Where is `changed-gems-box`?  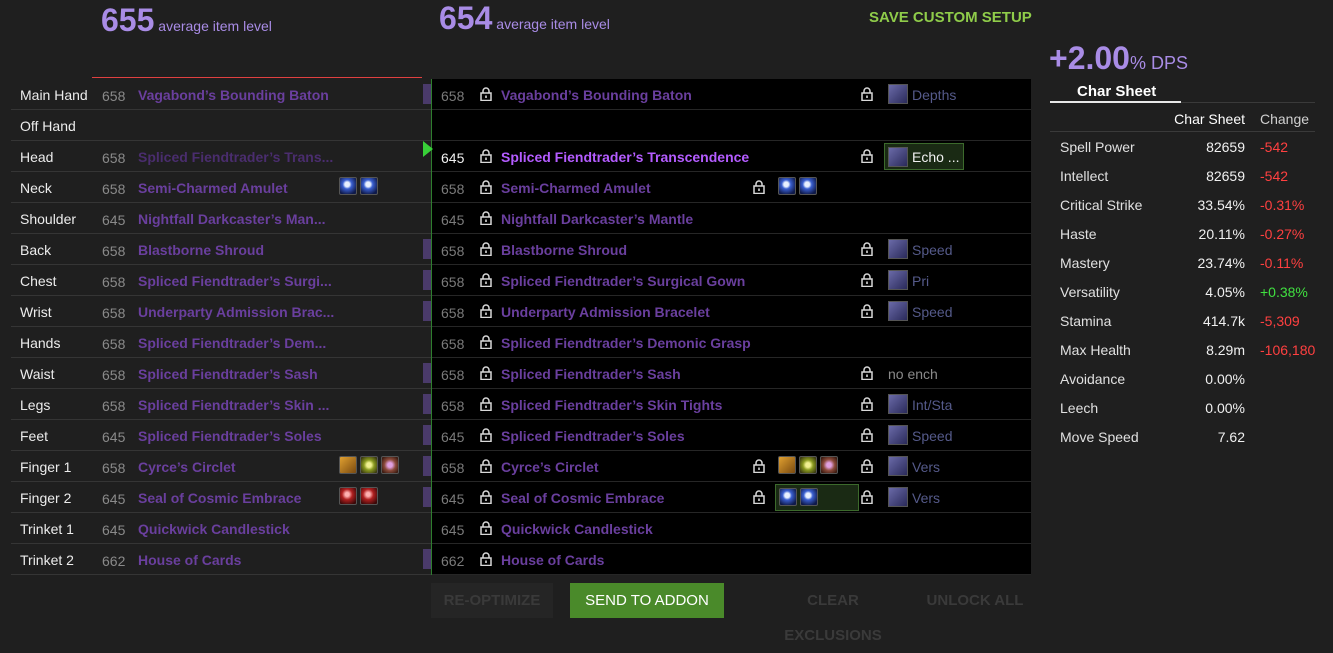 changed-gems-box is located at coordinates (817, 497).